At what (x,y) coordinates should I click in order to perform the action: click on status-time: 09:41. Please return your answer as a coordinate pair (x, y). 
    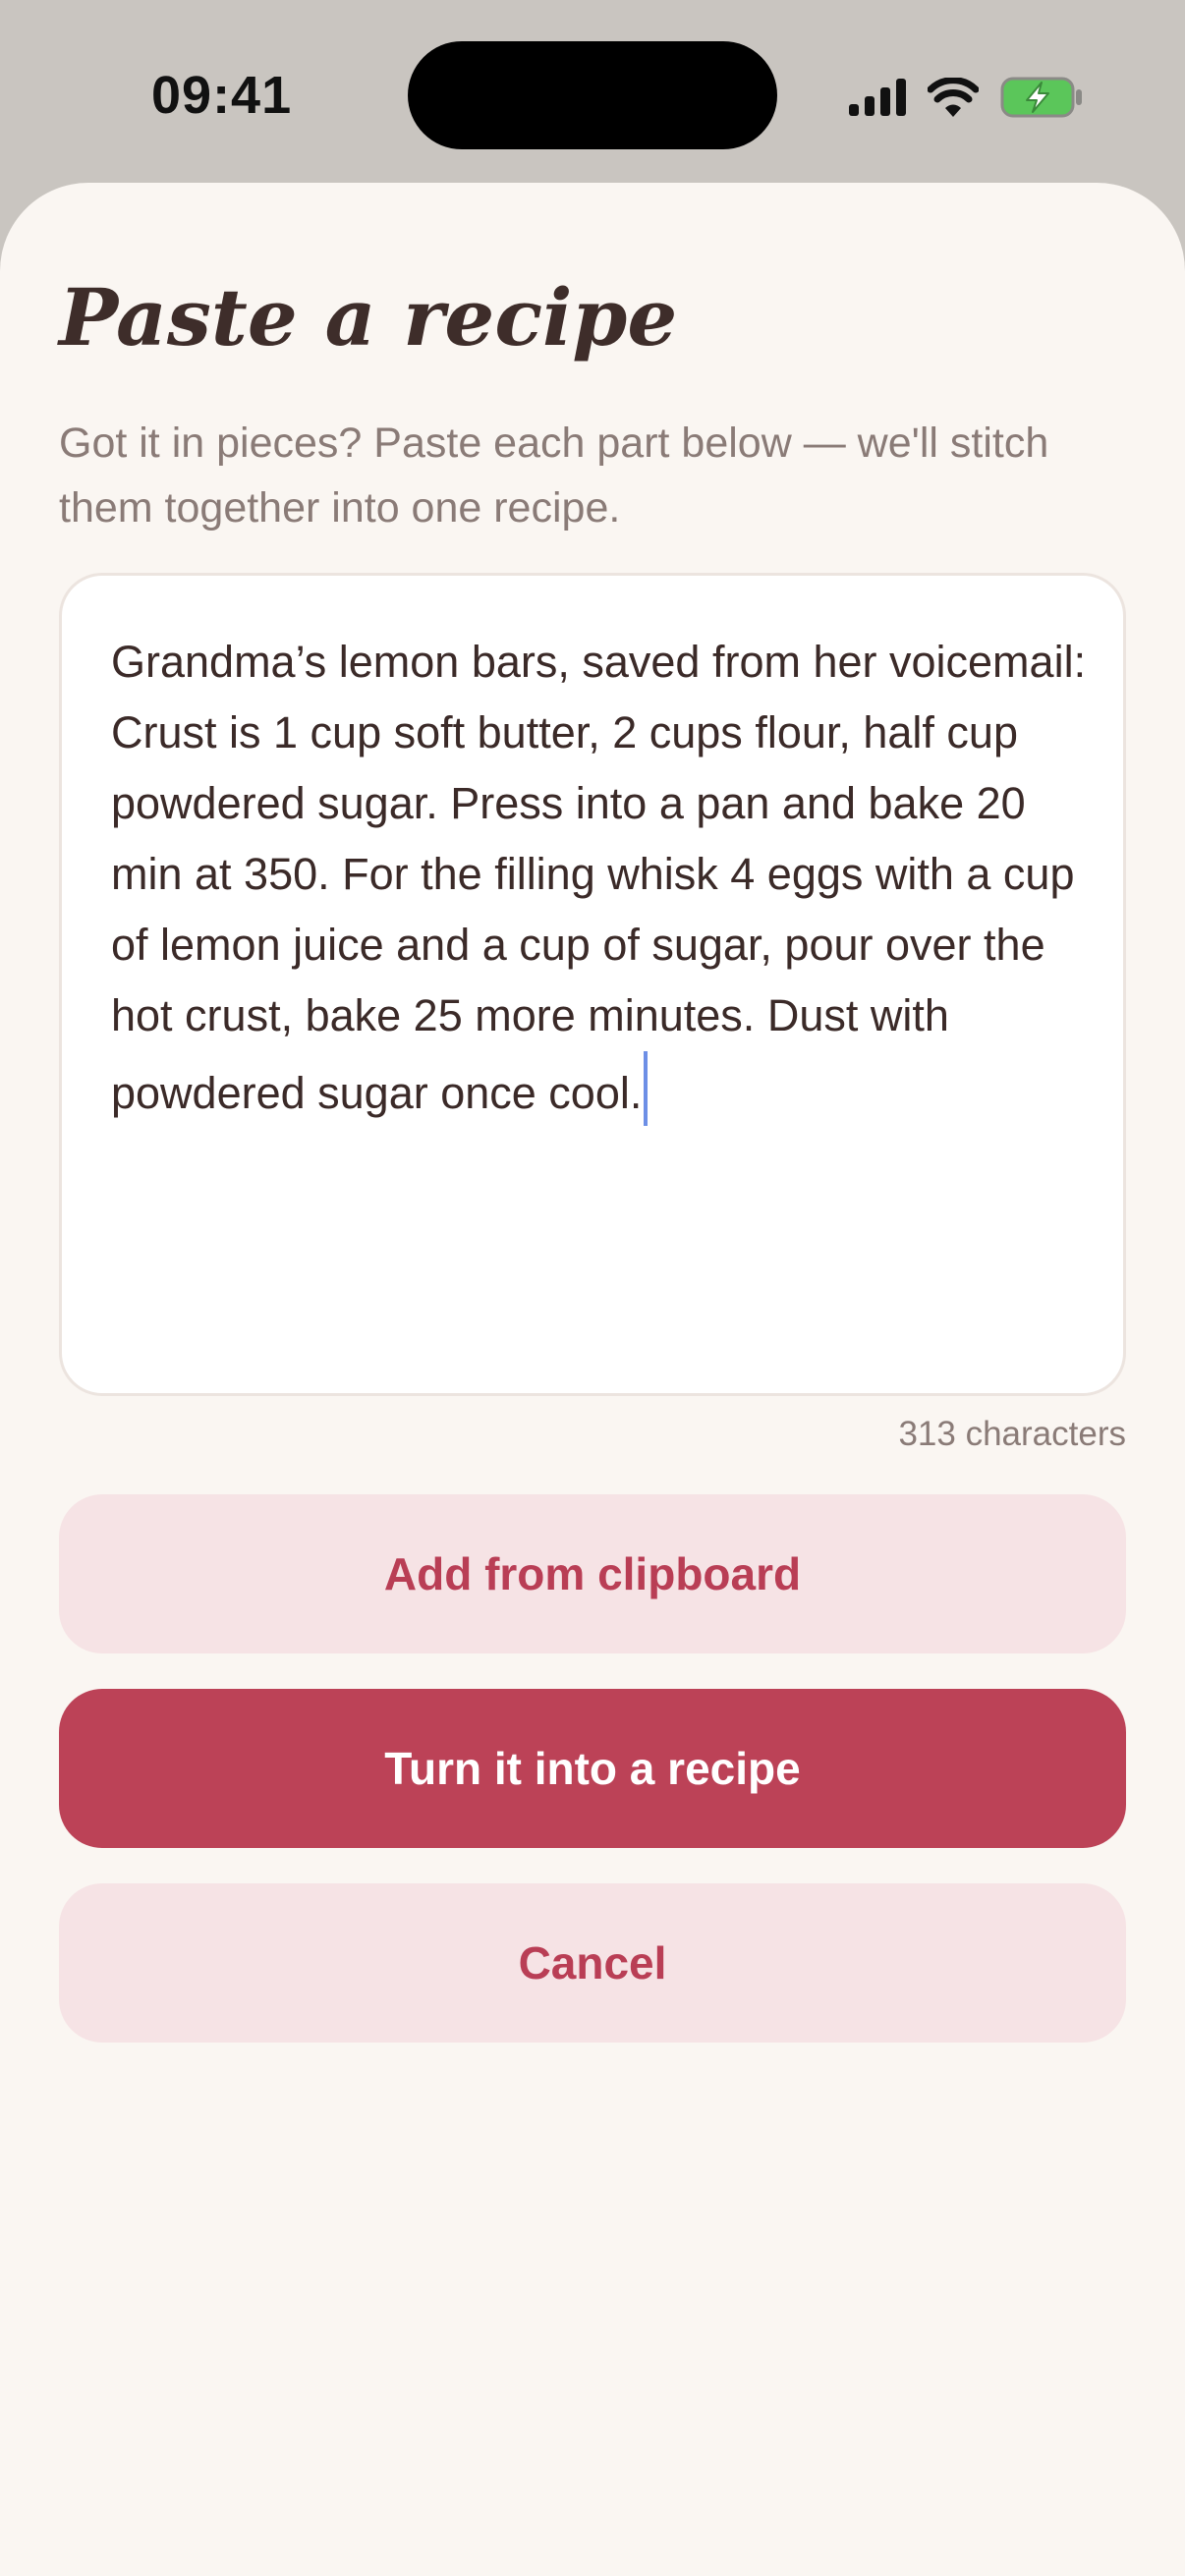
    Looking at the image, I should click on (222, 95).